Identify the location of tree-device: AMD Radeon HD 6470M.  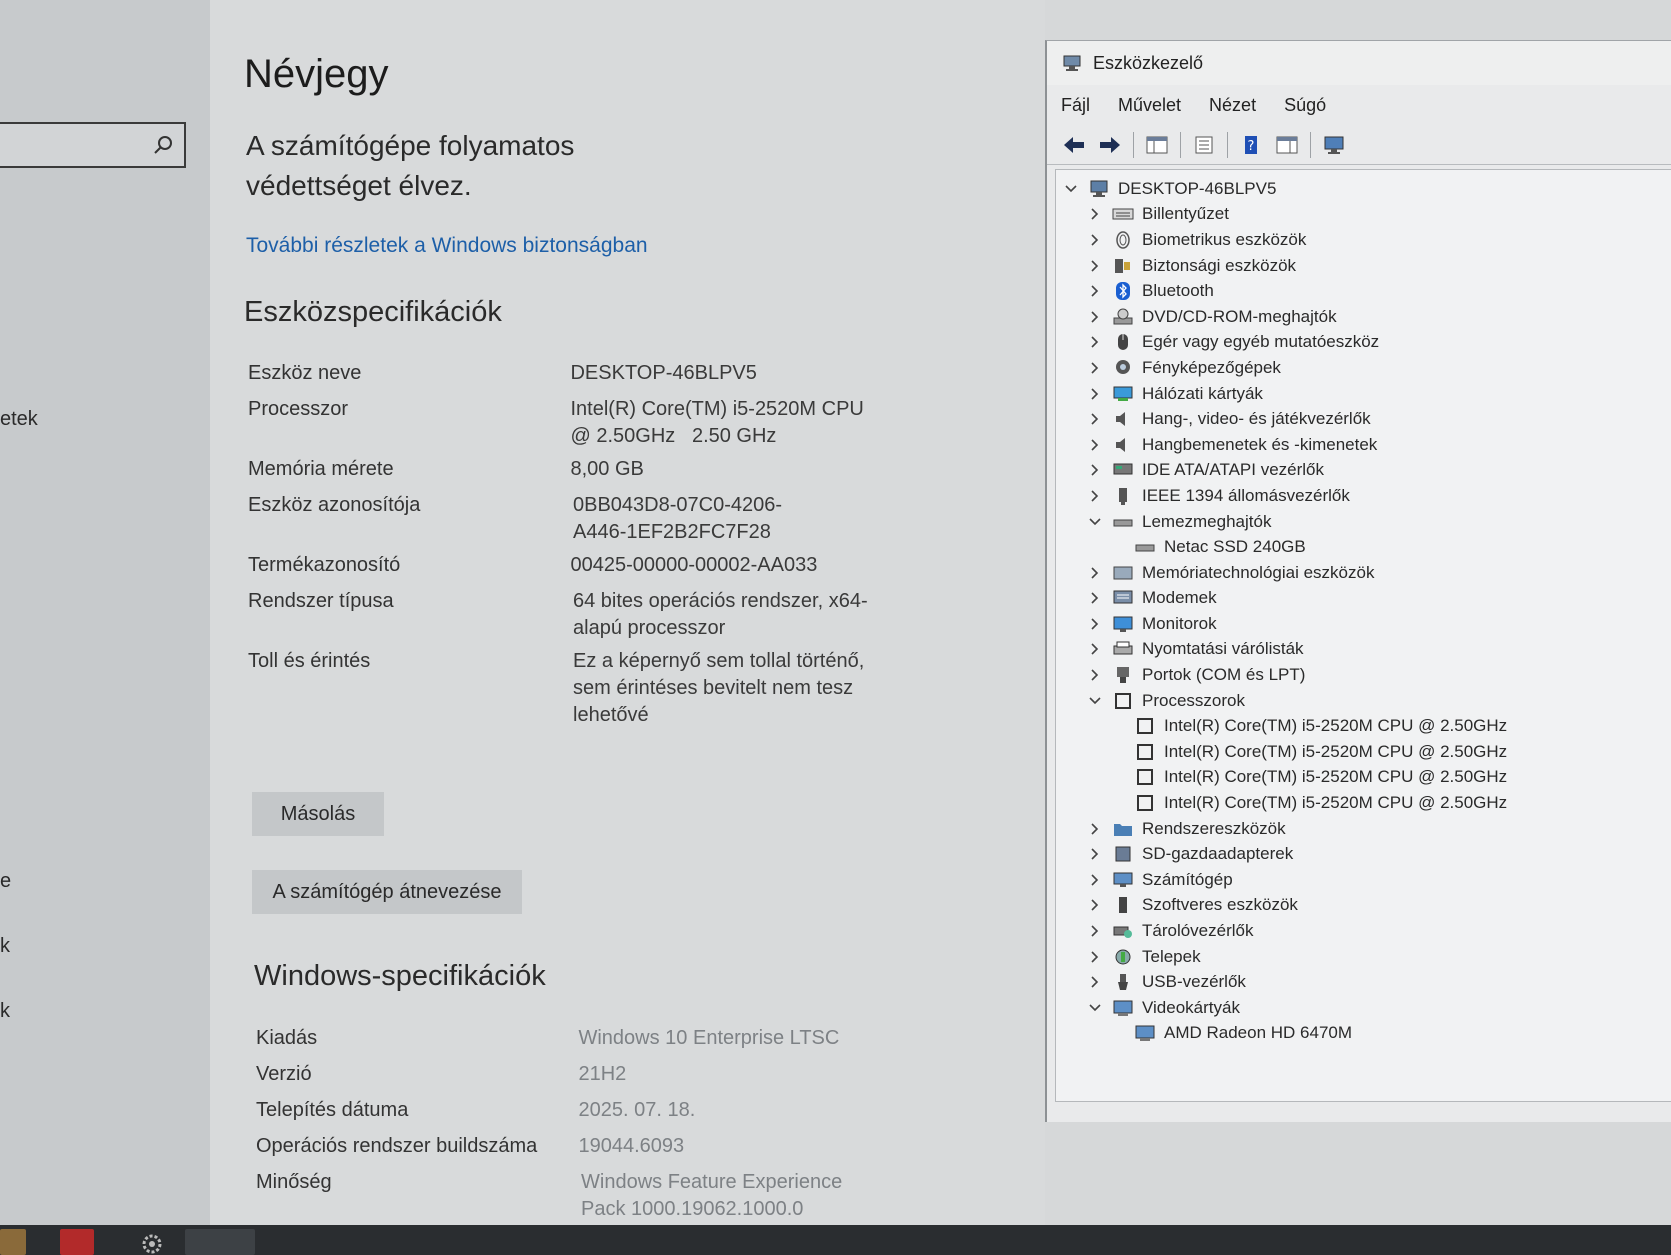
(1363, 1034).